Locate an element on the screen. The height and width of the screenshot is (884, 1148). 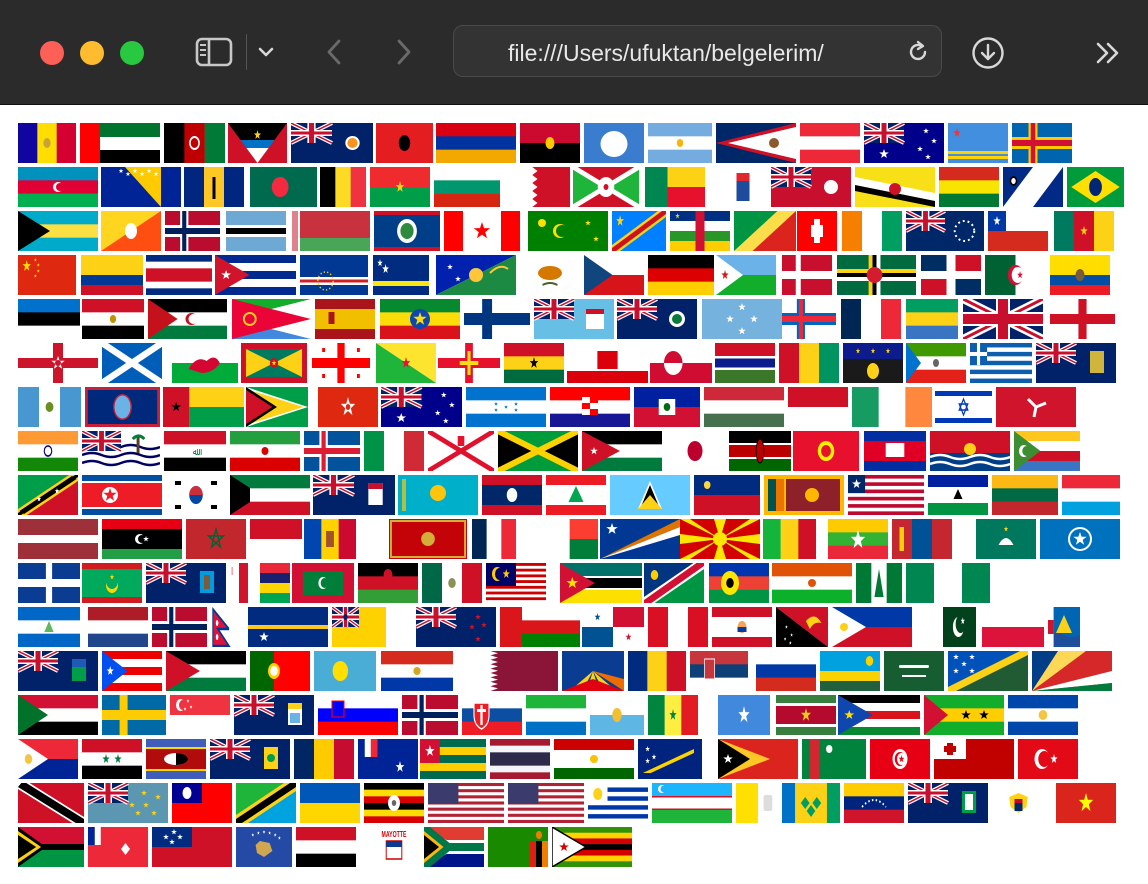
flag-dj is located at coordinates (746, 275).